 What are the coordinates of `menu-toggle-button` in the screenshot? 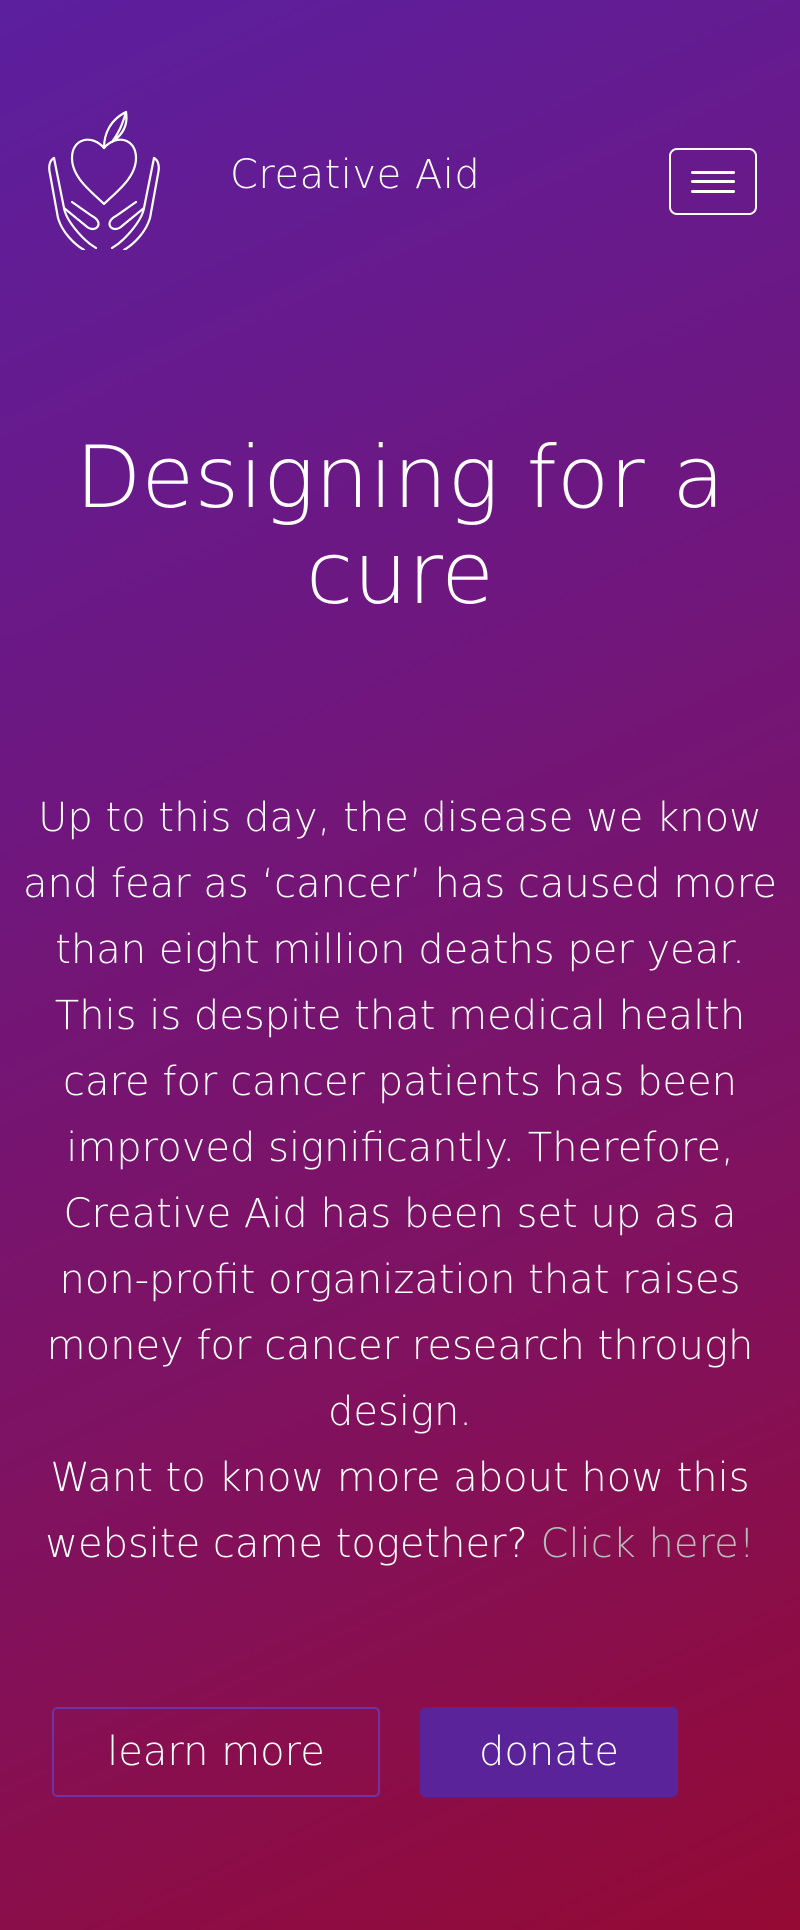 It's located at (713, 181).